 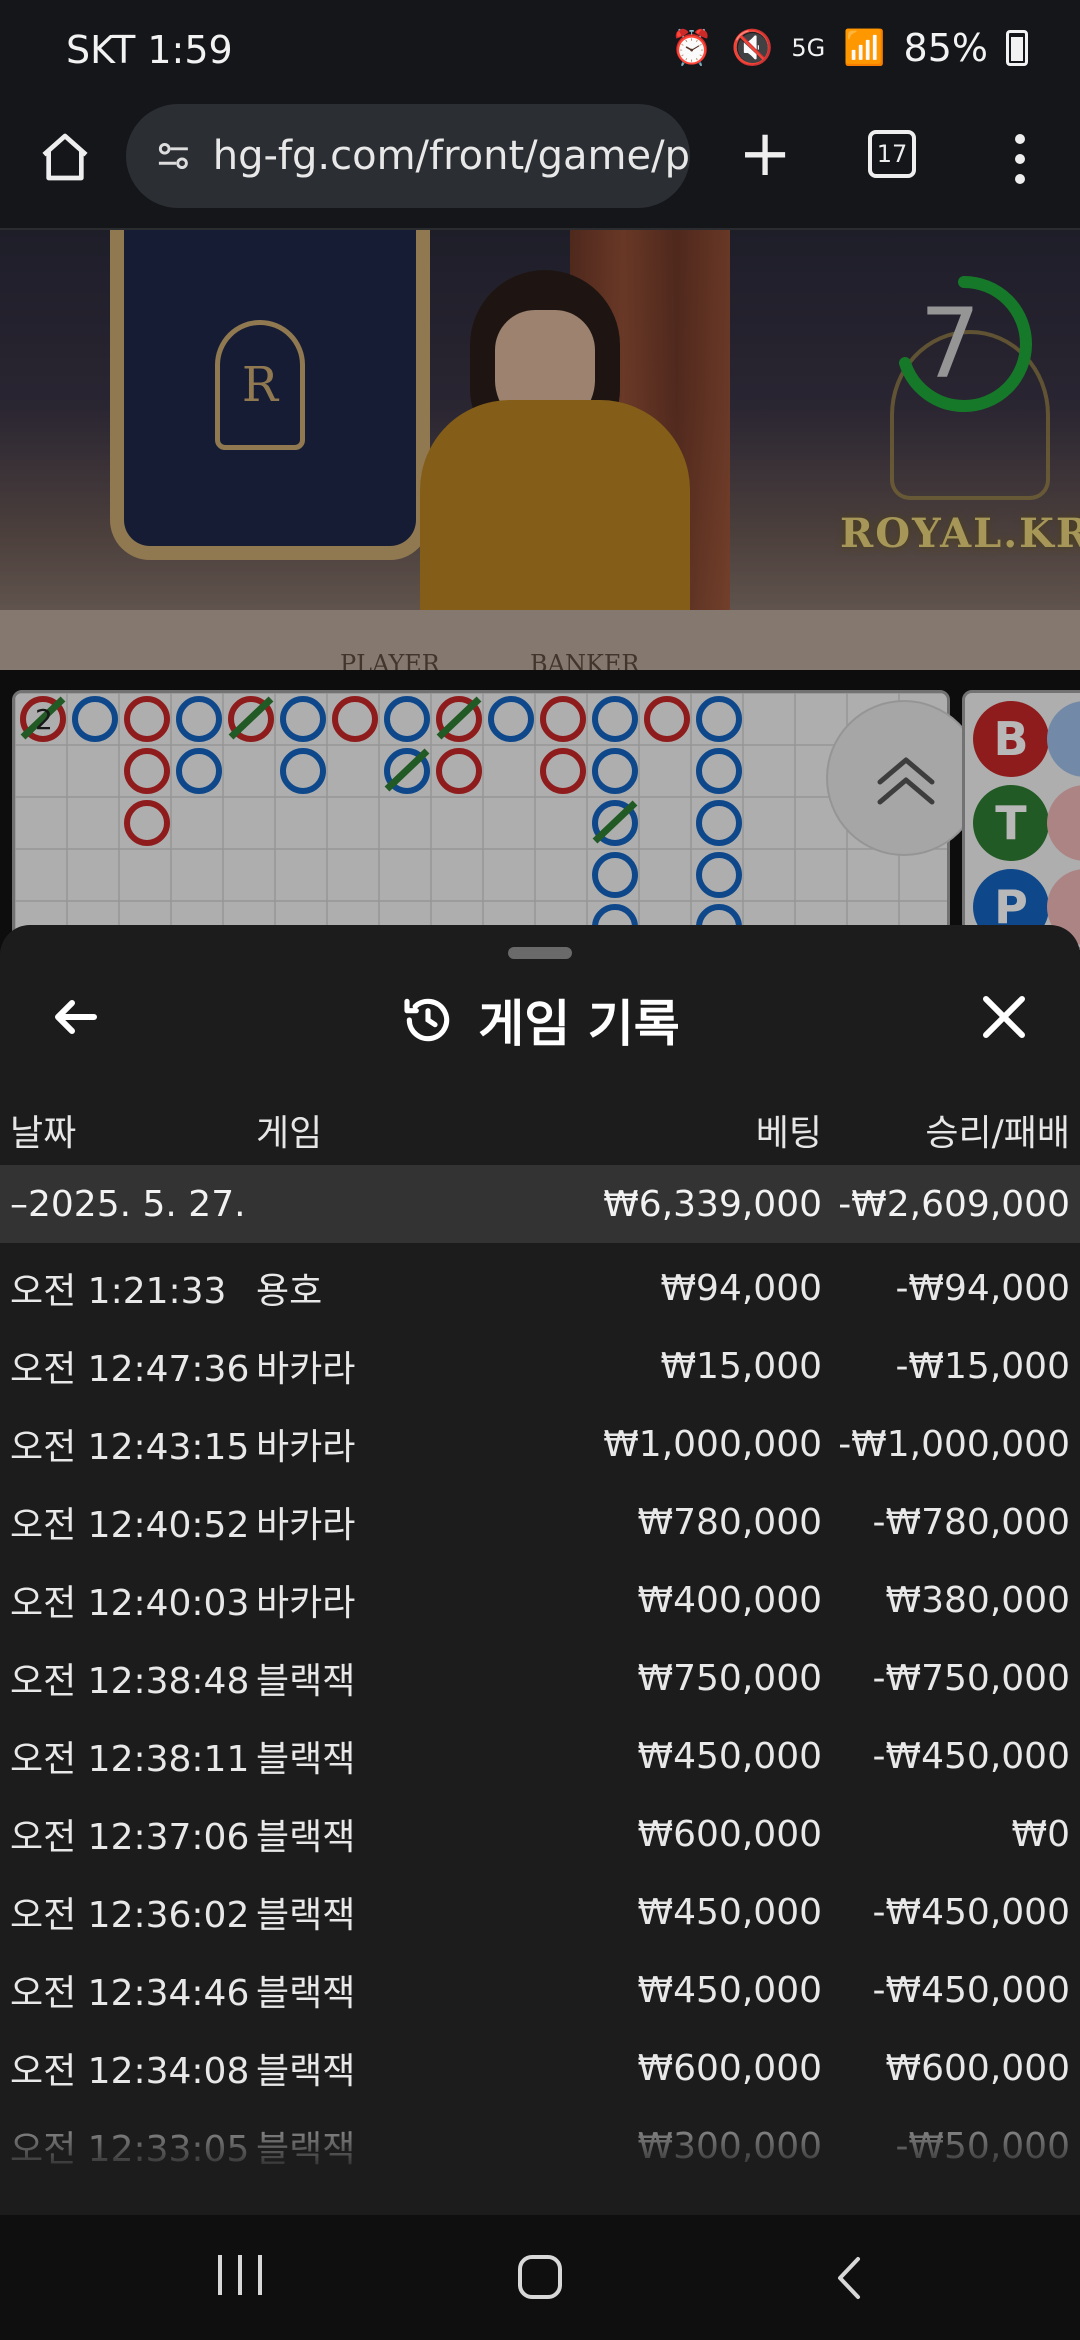 I want to click on sheet-grabber, so click(x=540, y=953).